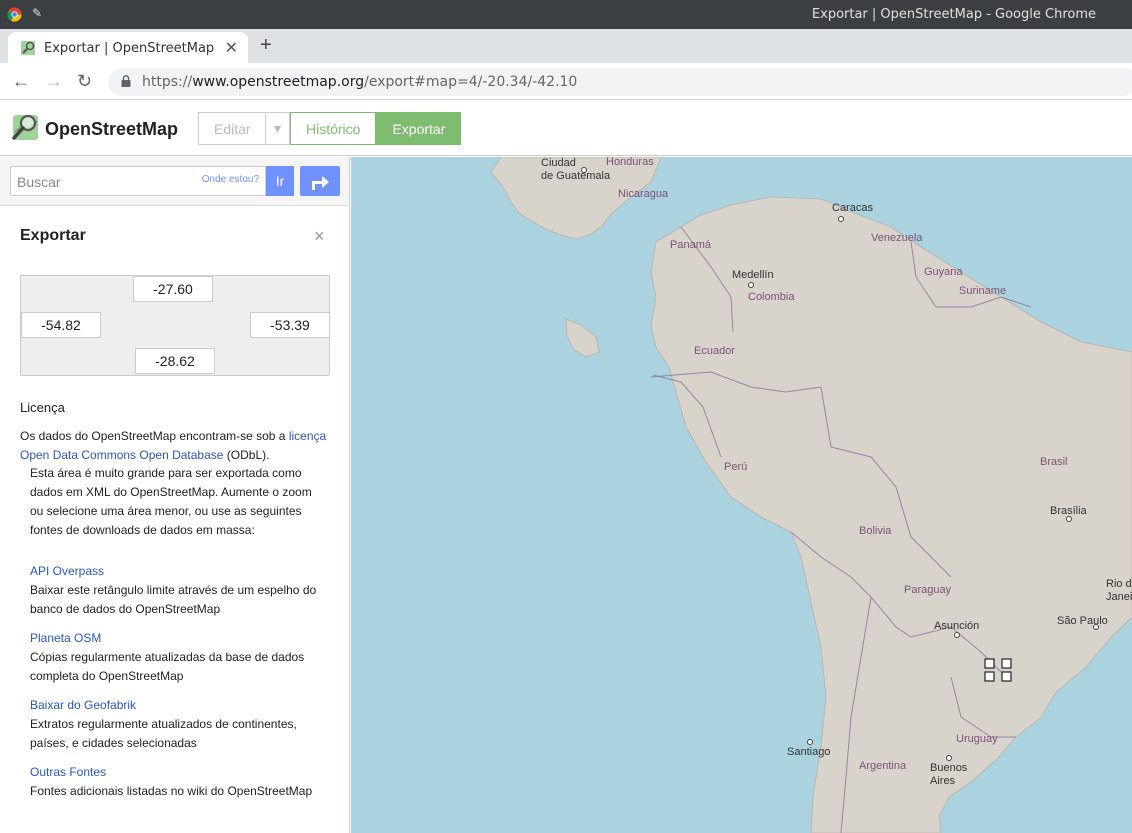  Describe the element at coordinates (953, 14) in the screenshot. I see `window-title: Exportar | OpenStreetMap - Google Chrome` at that location.